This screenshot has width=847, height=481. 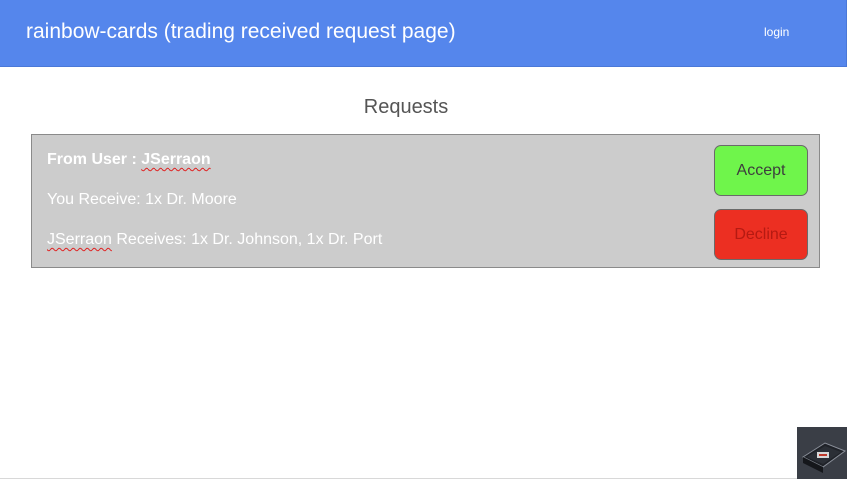 What do you see at coordinates (176, 159) in the screenshot?
I see `from-user-name: JSerraon` at bounding box center [176, 159].